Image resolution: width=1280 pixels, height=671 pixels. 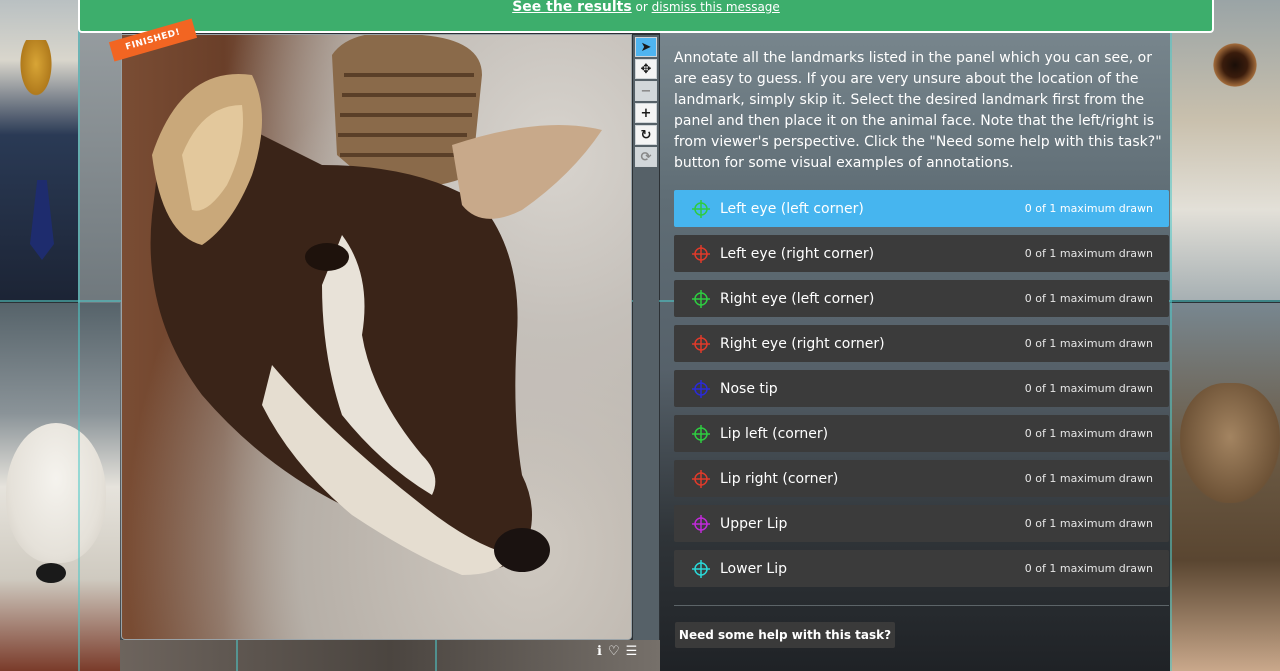 I want to click on landmark-nose-tip: Nose tip 0 of 1 maximum drawn, so click(x=921, y=388).